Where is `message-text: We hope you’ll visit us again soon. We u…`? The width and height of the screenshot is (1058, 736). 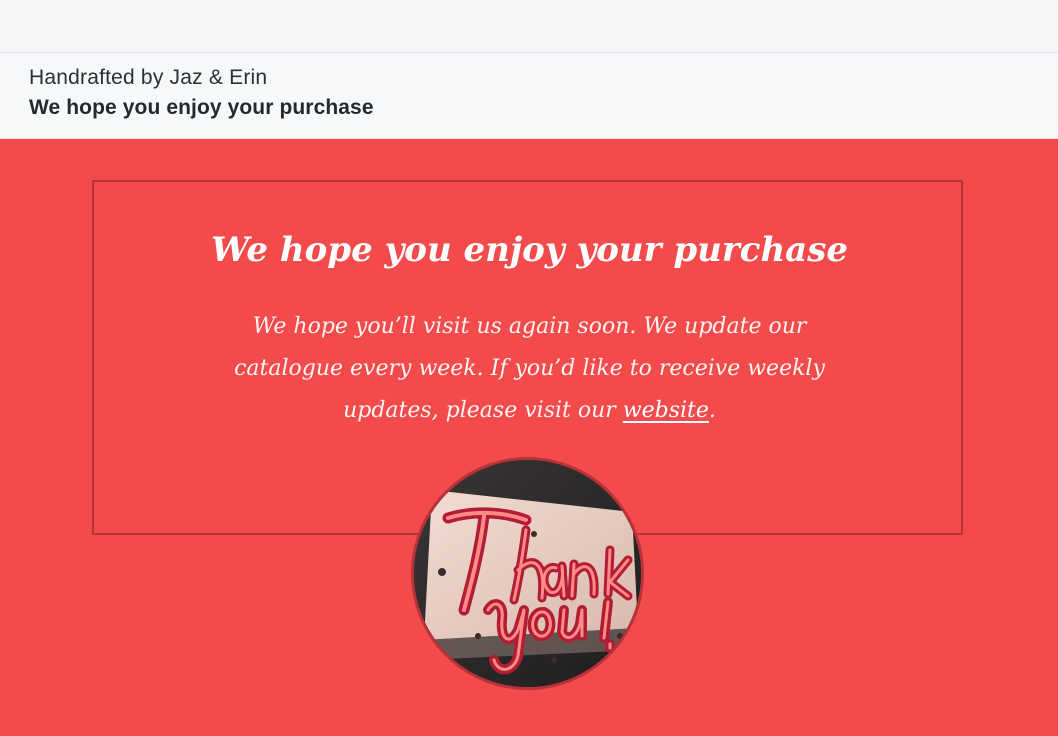
message-text: We hope you’ll visit us again soon. We u… is located at coordinates (529, 368).